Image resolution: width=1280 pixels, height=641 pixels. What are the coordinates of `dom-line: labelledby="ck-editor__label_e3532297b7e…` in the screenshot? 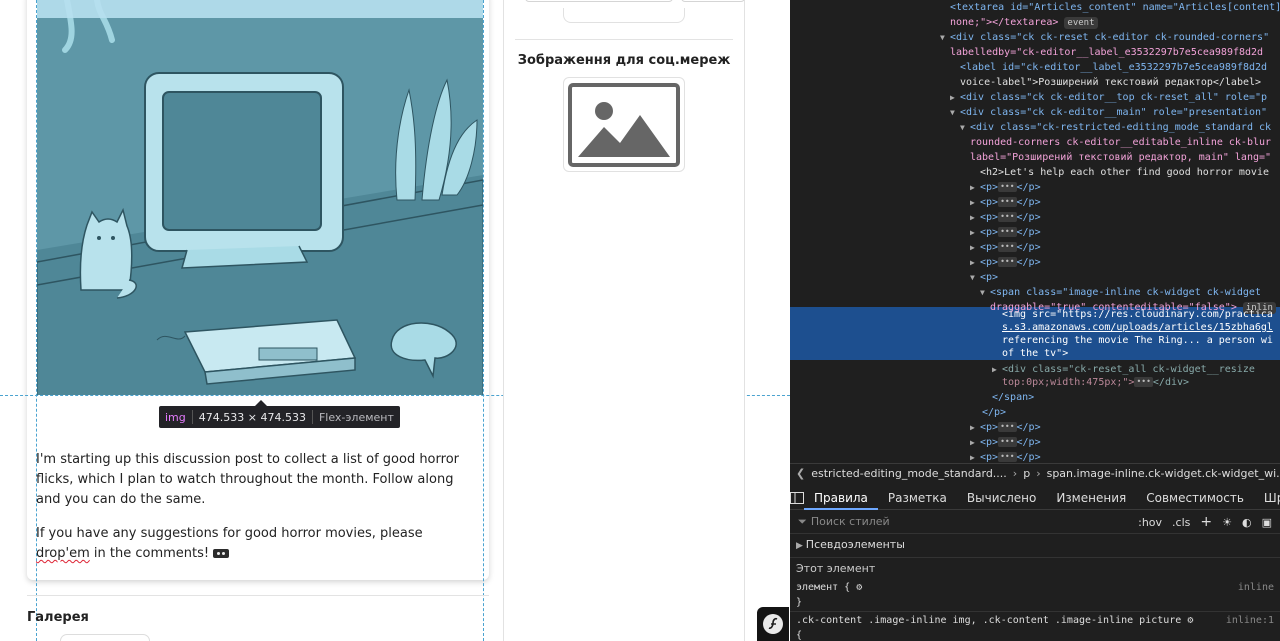 It's located at (1035, 52).